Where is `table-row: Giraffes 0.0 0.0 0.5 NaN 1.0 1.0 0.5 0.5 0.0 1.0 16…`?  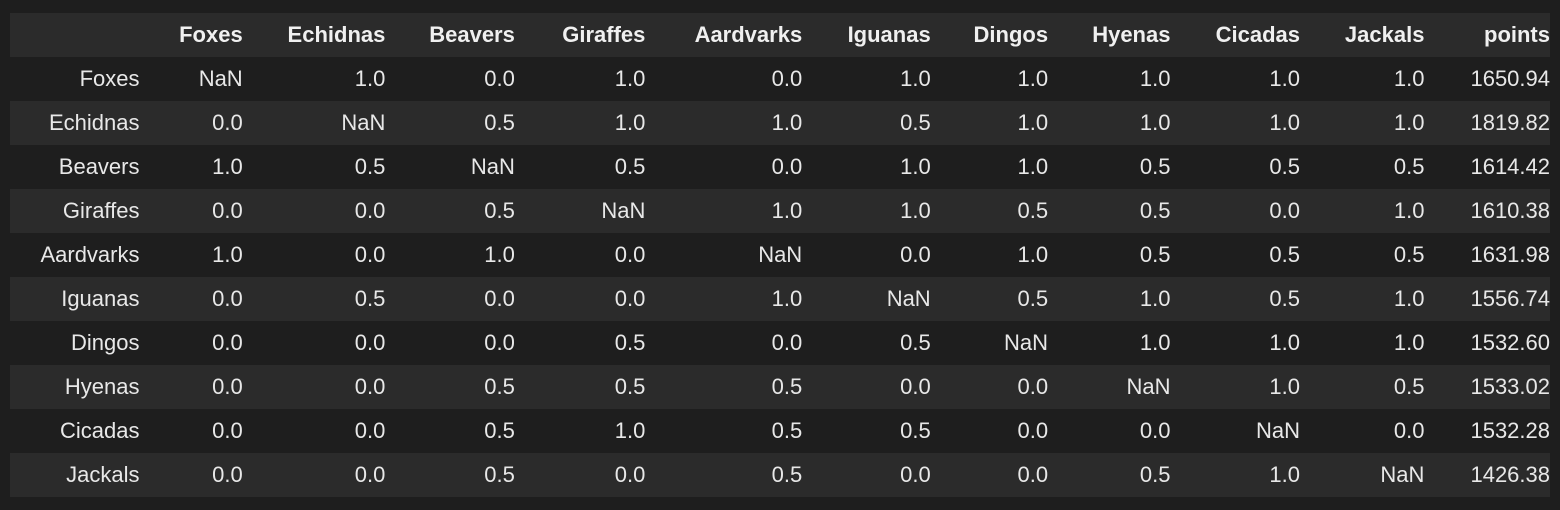
table-row: Giraffes 0.0 0.0 0.5 NaN 1.0 1.0 0.5 0.5 0.0 1.0 16… is located at coordinates (780, 211).